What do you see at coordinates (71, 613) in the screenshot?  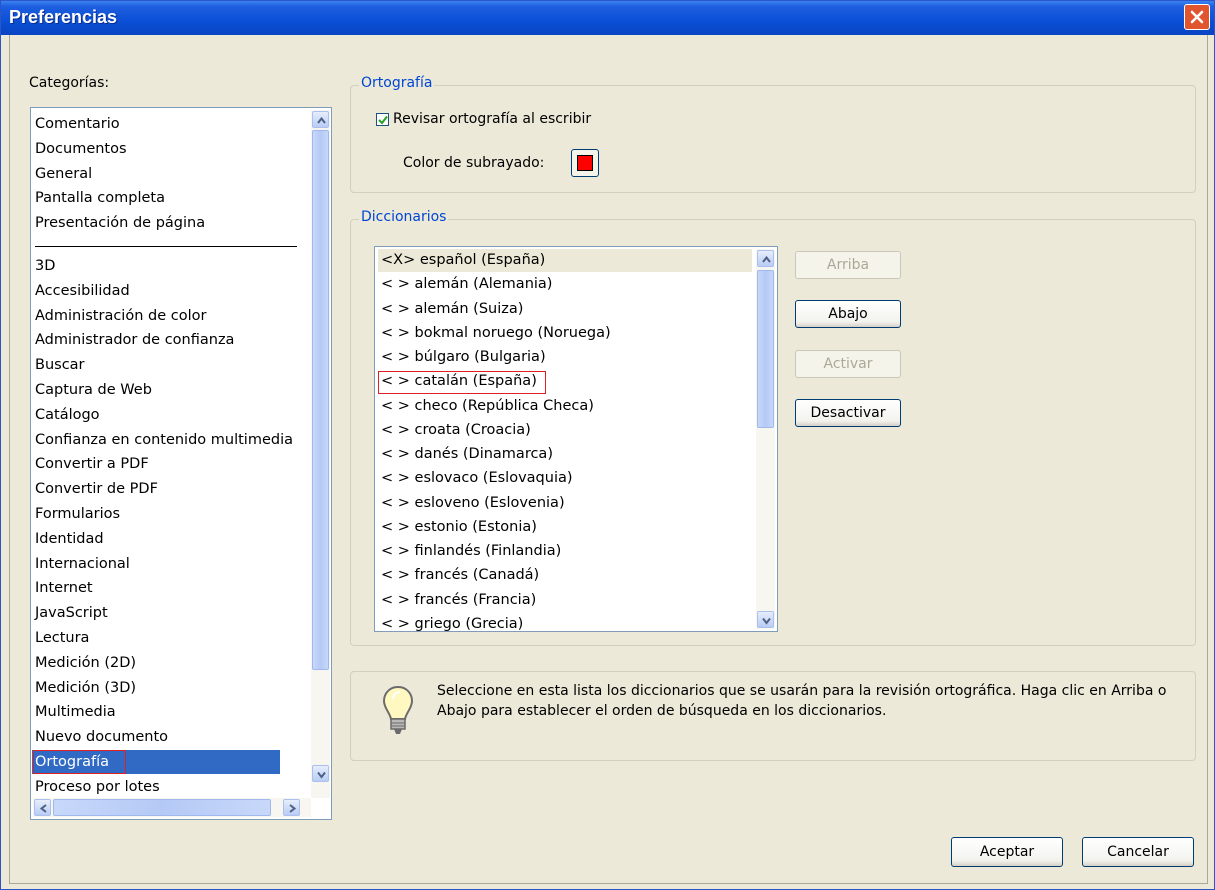 I see `category-item: JavaScript` at bounding box center [71, 613].